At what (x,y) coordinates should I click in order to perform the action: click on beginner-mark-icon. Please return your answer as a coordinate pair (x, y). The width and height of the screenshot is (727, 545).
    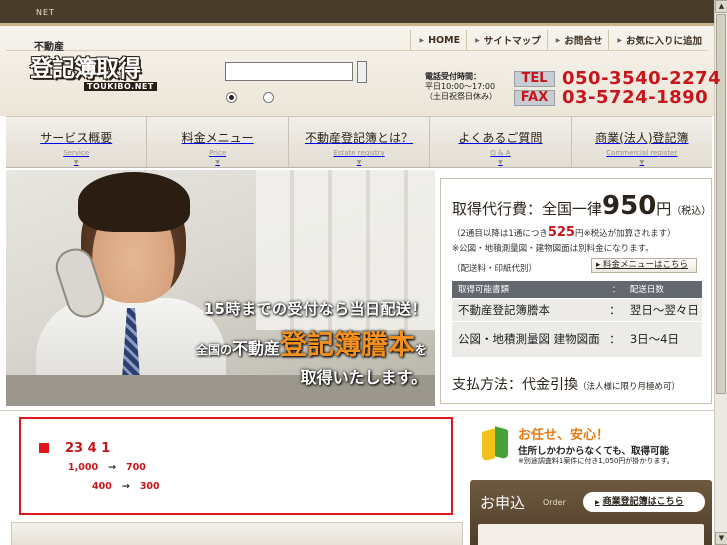
    Looking at the image, I should click on (495, 444).